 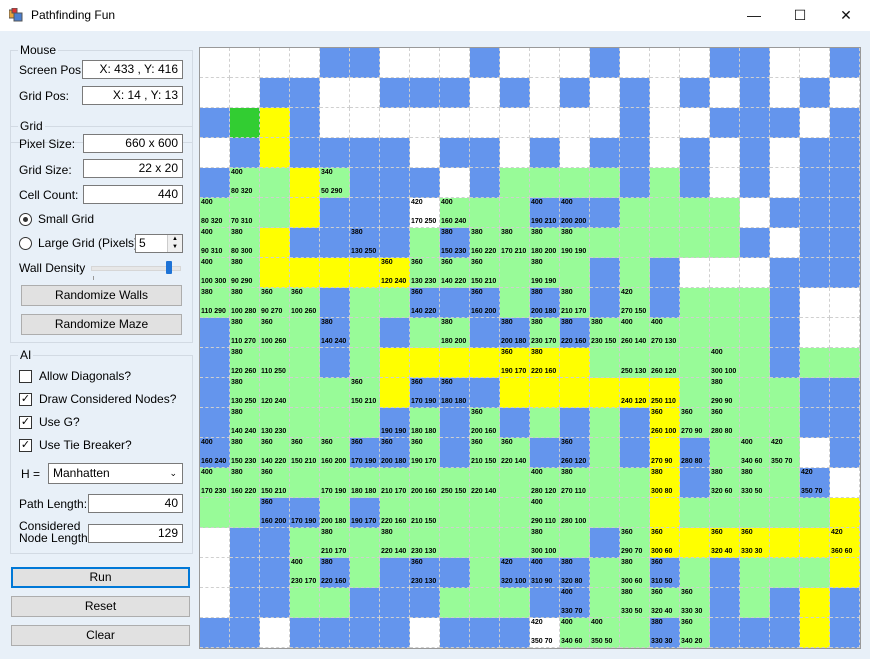 I want to click on maximize-button: ☐, so click(x=800, y=15).